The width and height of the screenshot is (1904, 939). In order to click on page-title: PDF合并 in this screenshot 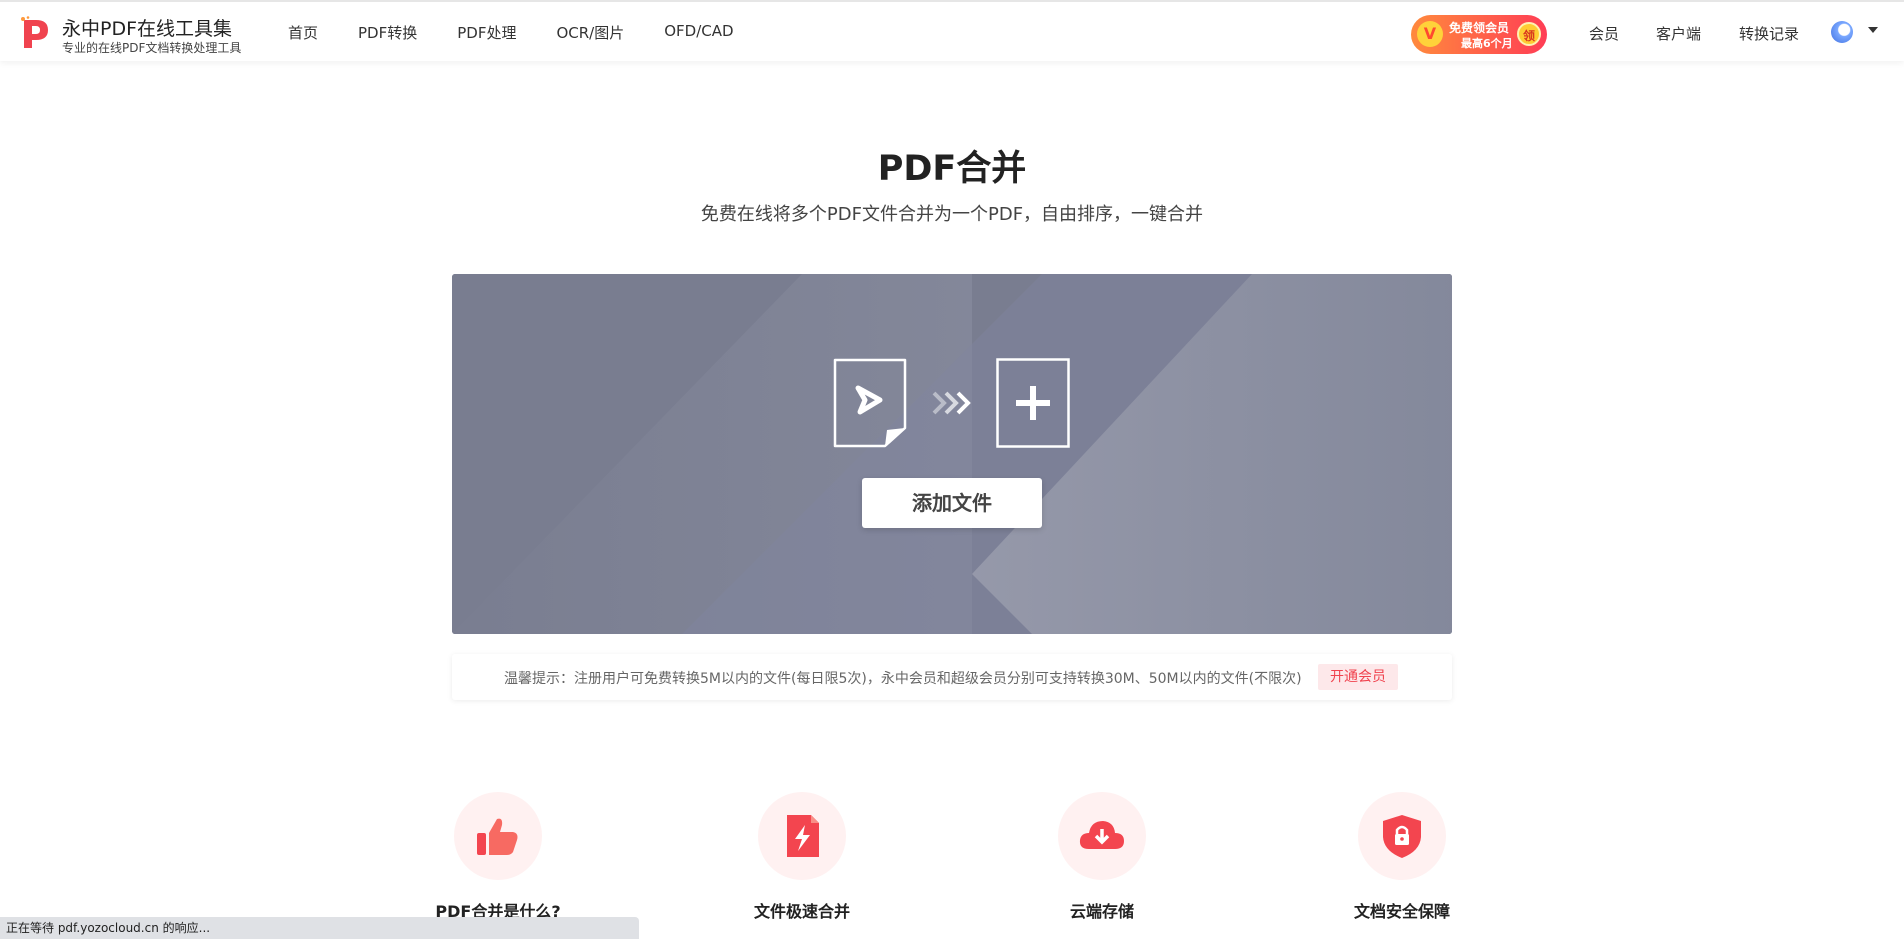, I will do `click(952, 169)`.